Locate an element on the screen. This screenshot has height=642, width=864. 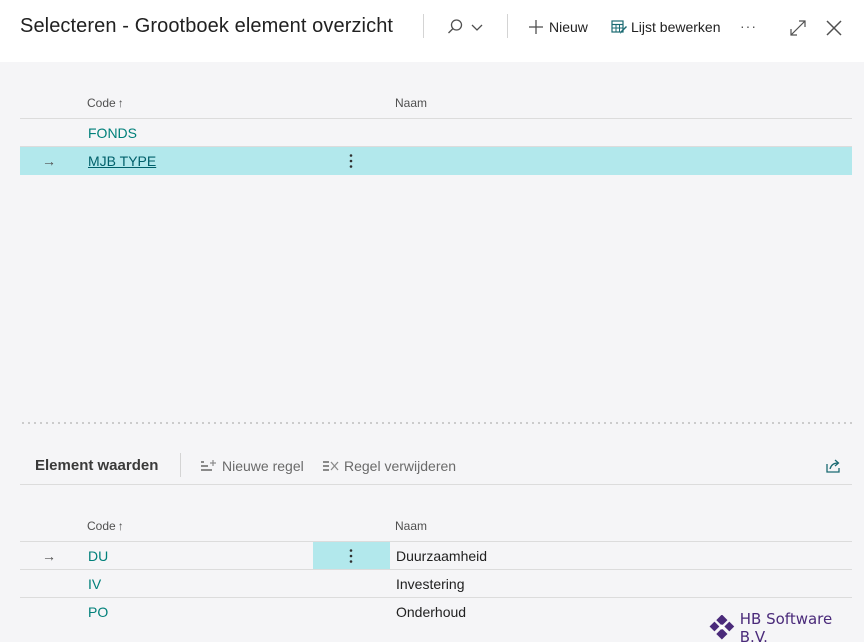
new-line-button-label: Nieuwe regel is located at coordinates (263, 466).